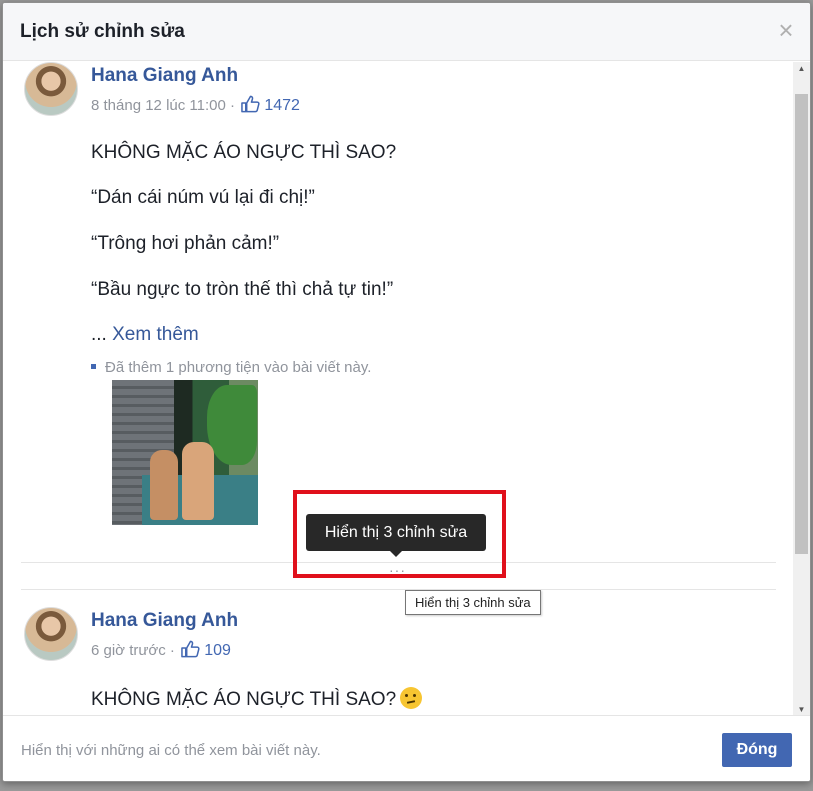 The height and width of the screenshot is (791, 813). Describe the element at coordinates (399, 534) in the screenshot. I see `highlight-annotation` at that location.